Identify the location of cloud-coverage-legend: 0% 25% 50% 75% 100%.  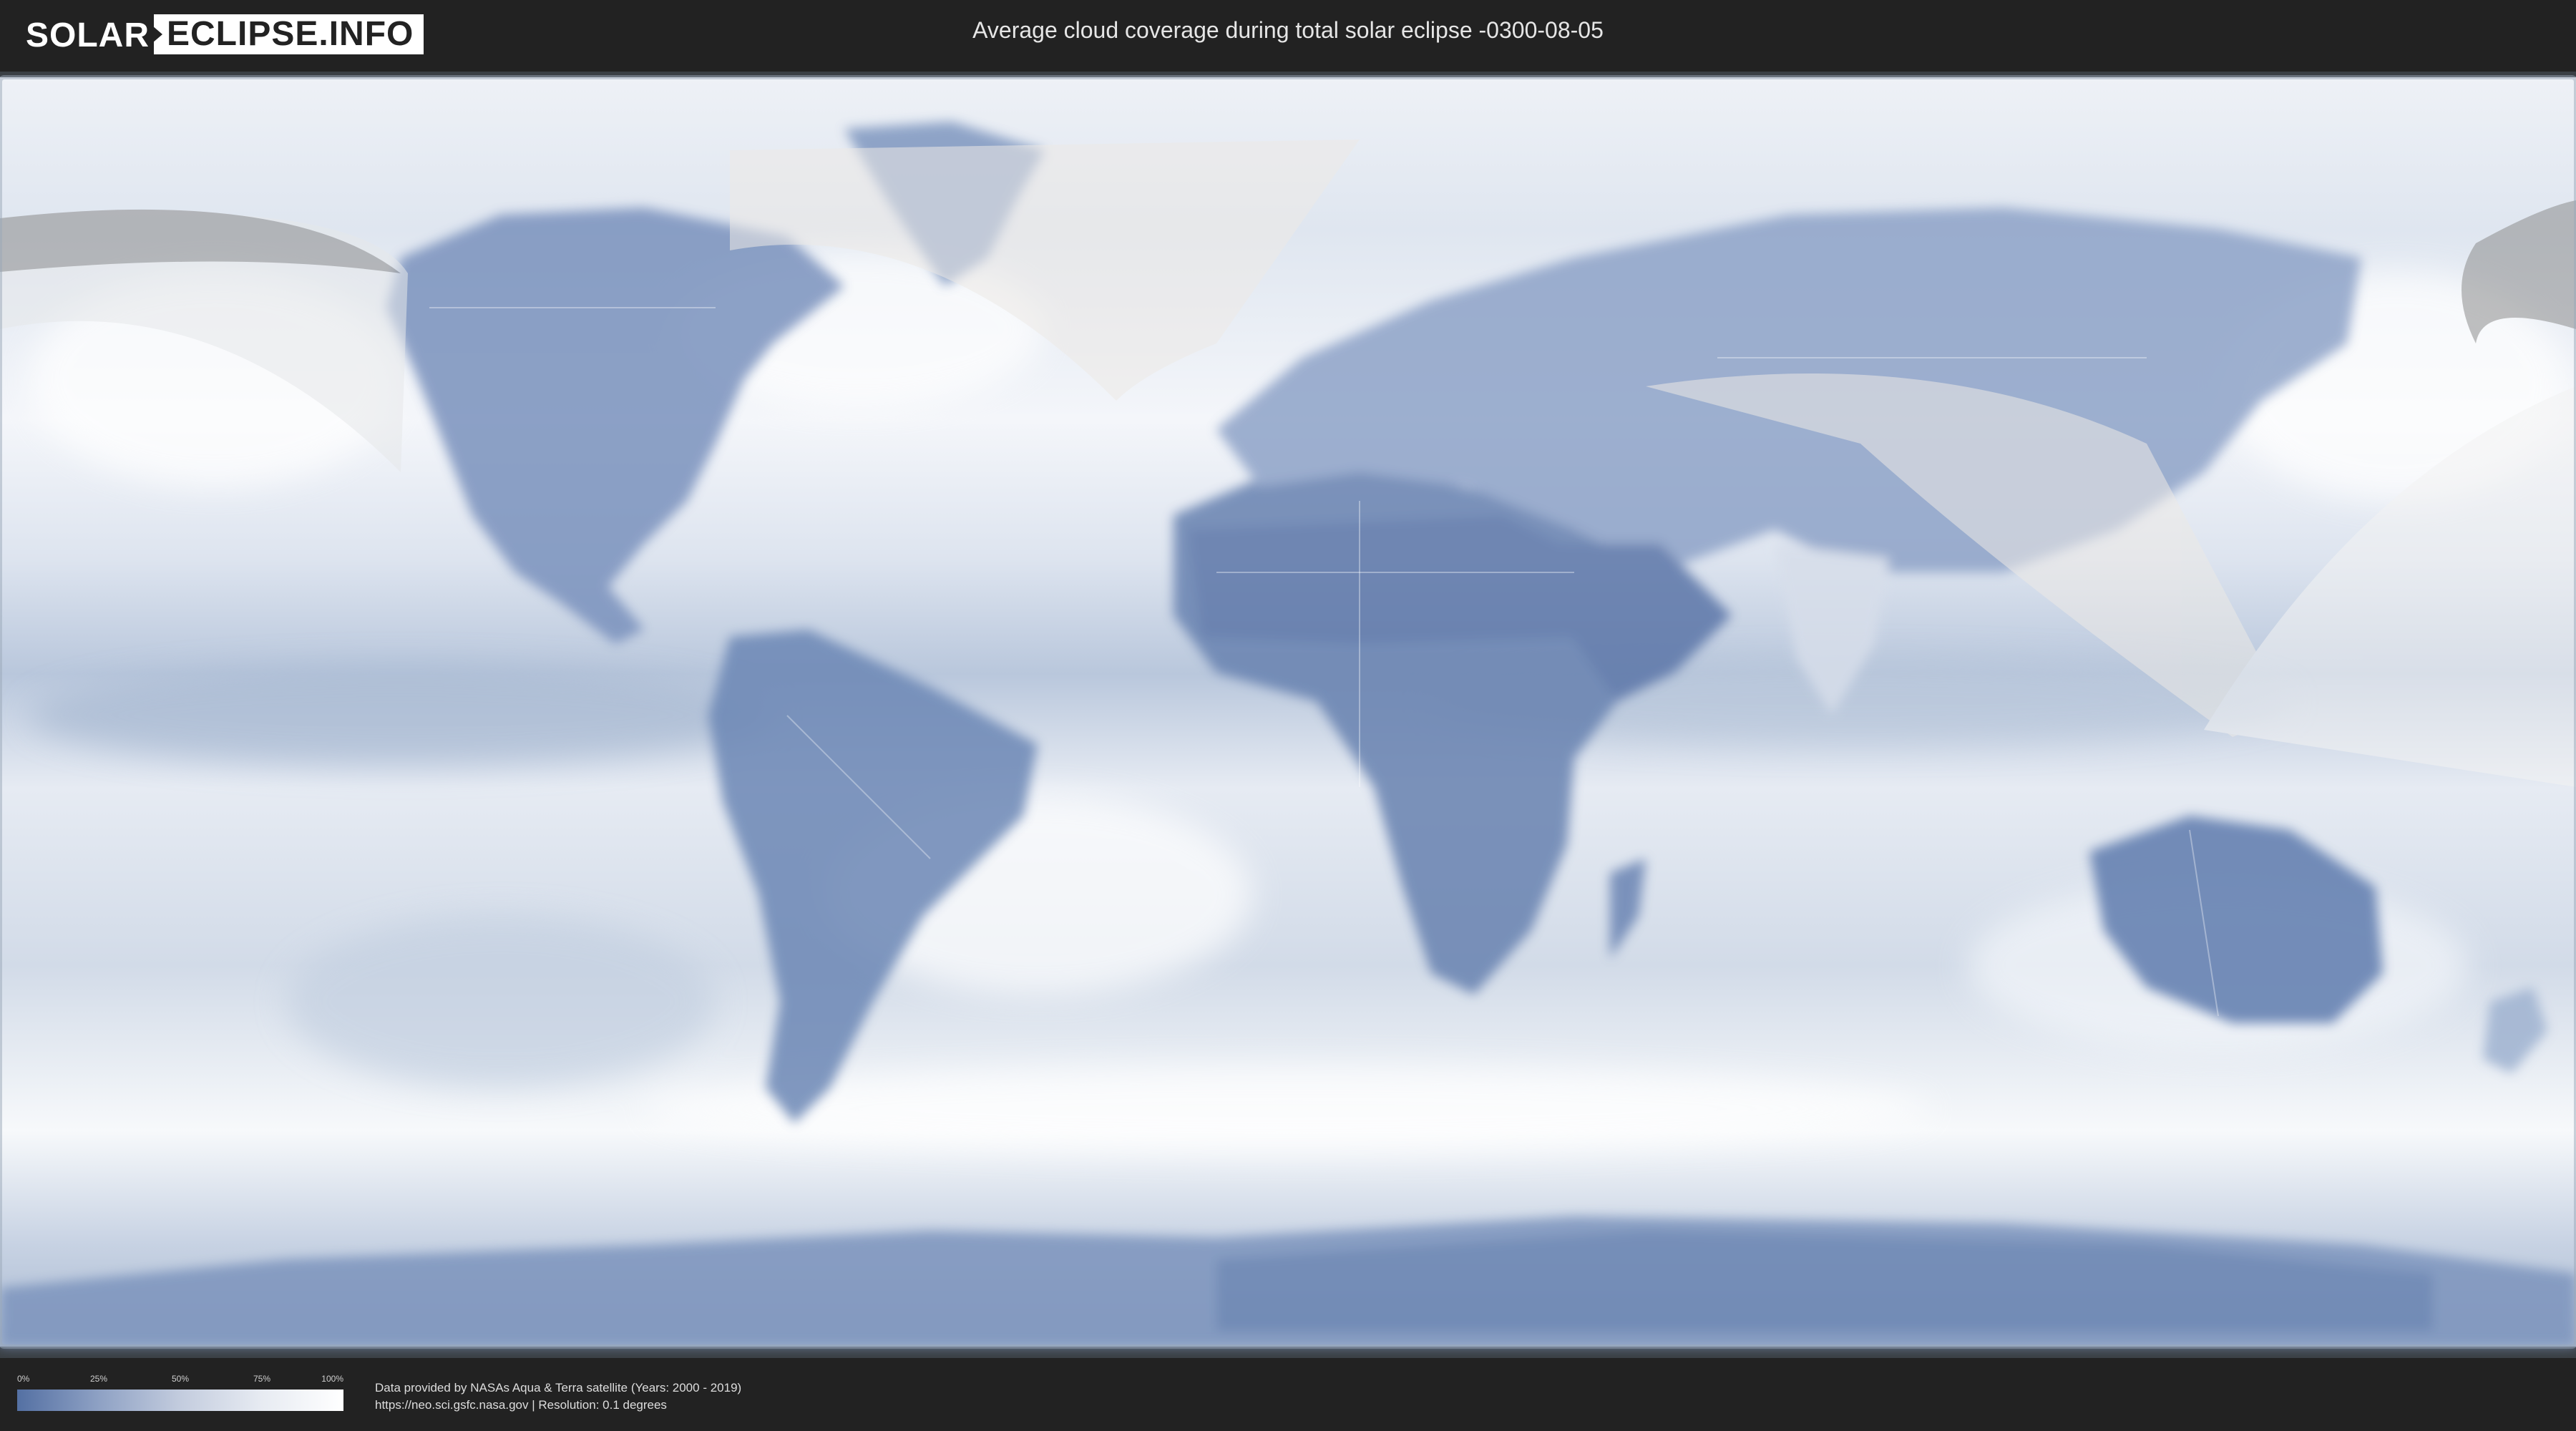
(180, 1392).